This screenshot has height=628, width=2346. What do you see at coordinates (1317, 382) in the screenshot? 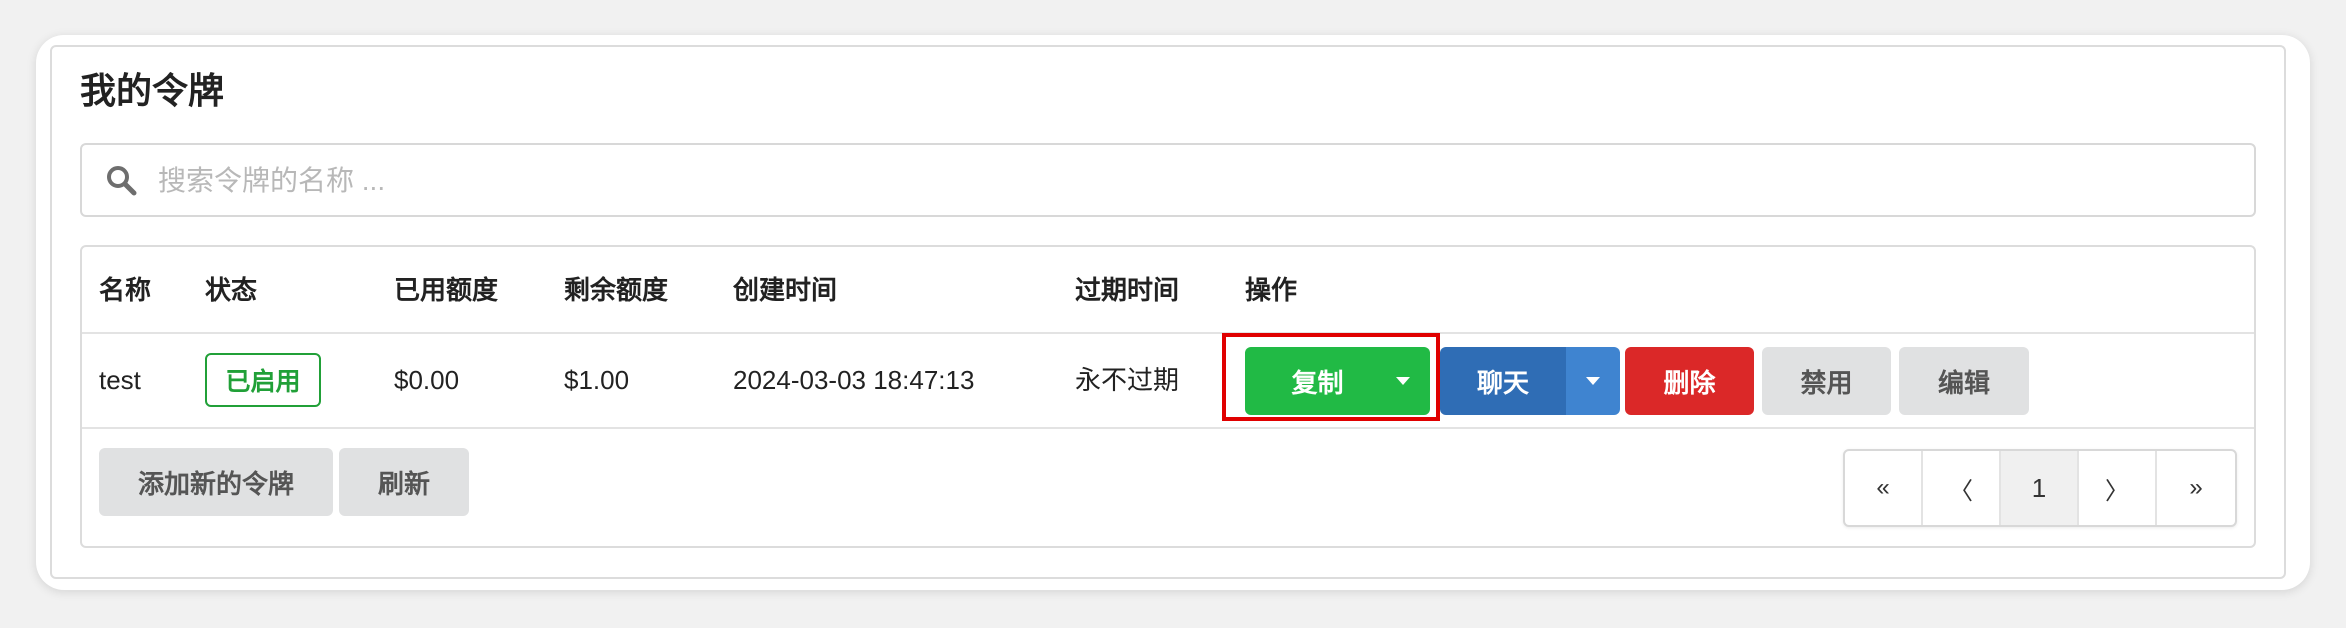
I see `copy-button-label: 复制` at bounding box center [1317, 382].